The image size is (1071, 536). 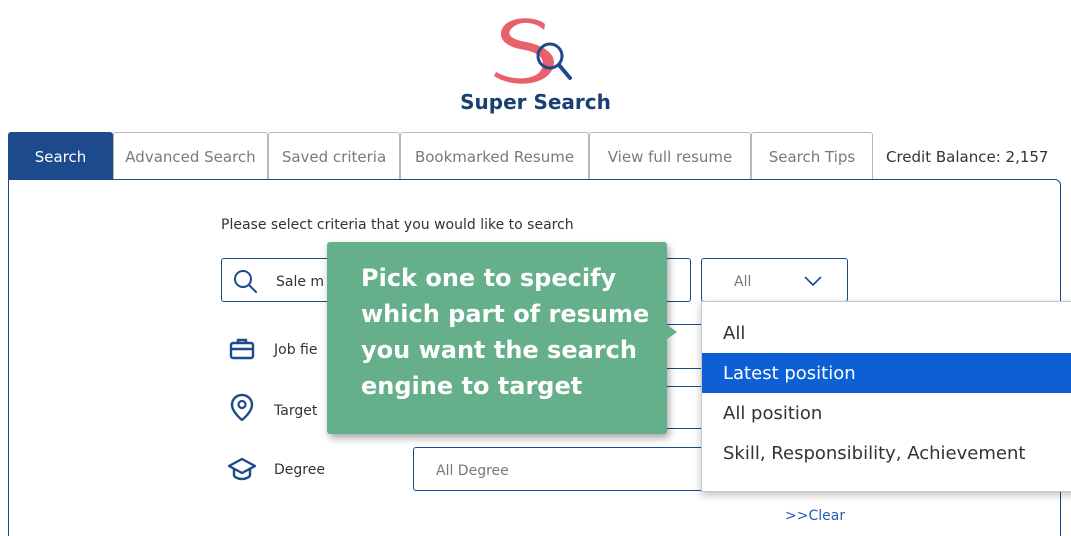 I want to click on scope-option-all: All, so click(x=886, y=333).